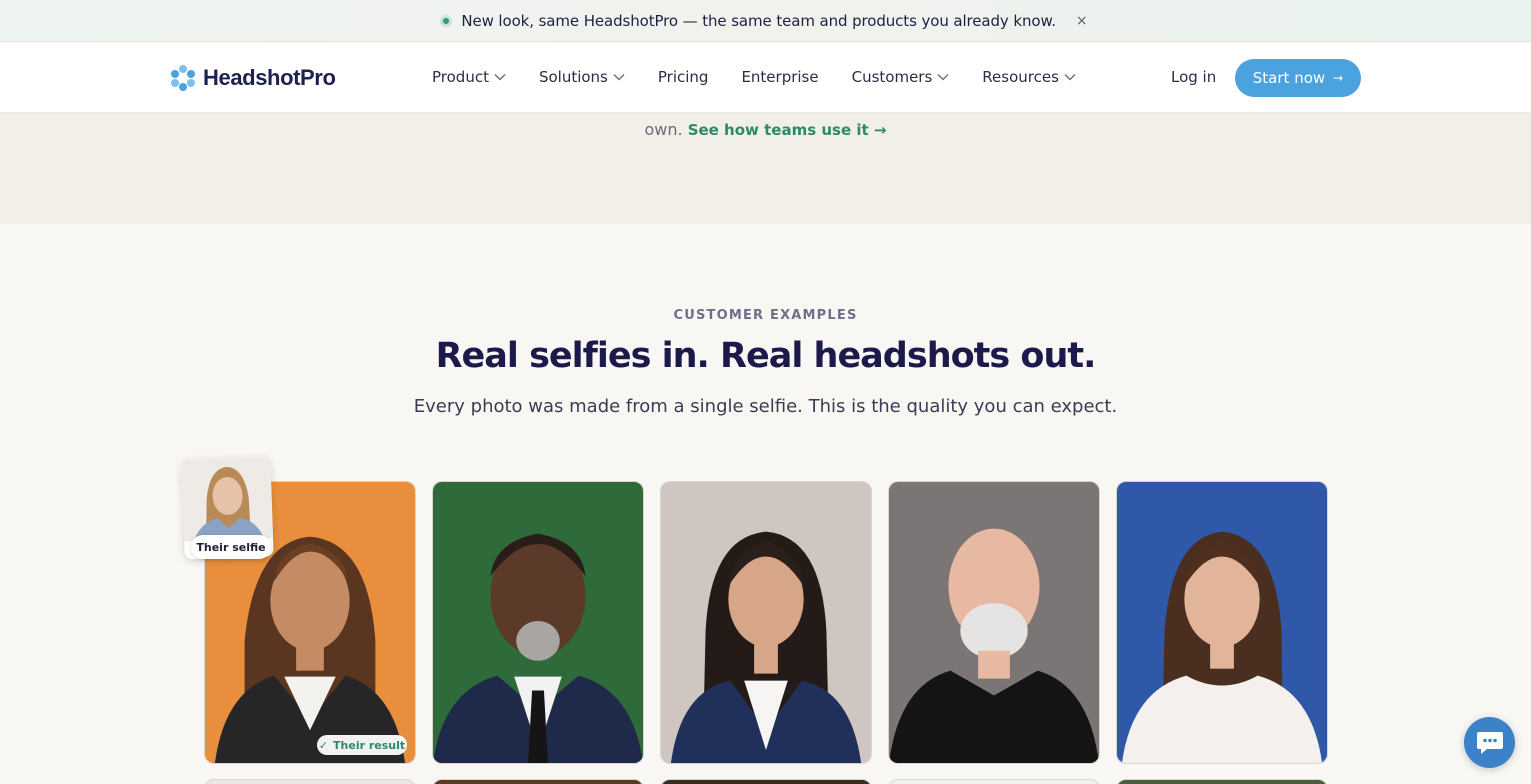 Image resolution: width=1531 pixels, height=784 pixels. Describe the element at coordinates (231, 547) in the screenshot. I see `selfie-label: Their selfie` at that location.